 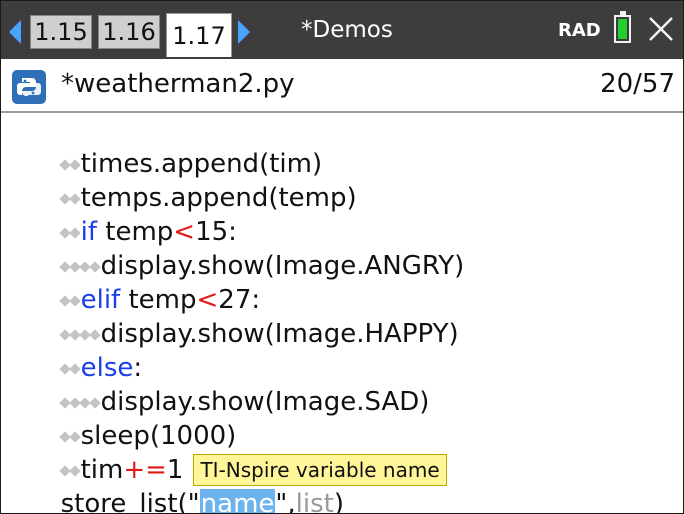 What do you see at coordinates (124, 214) in the screenshot?
I see `code-line: if temp<15:` at bounding box center [124, 214].